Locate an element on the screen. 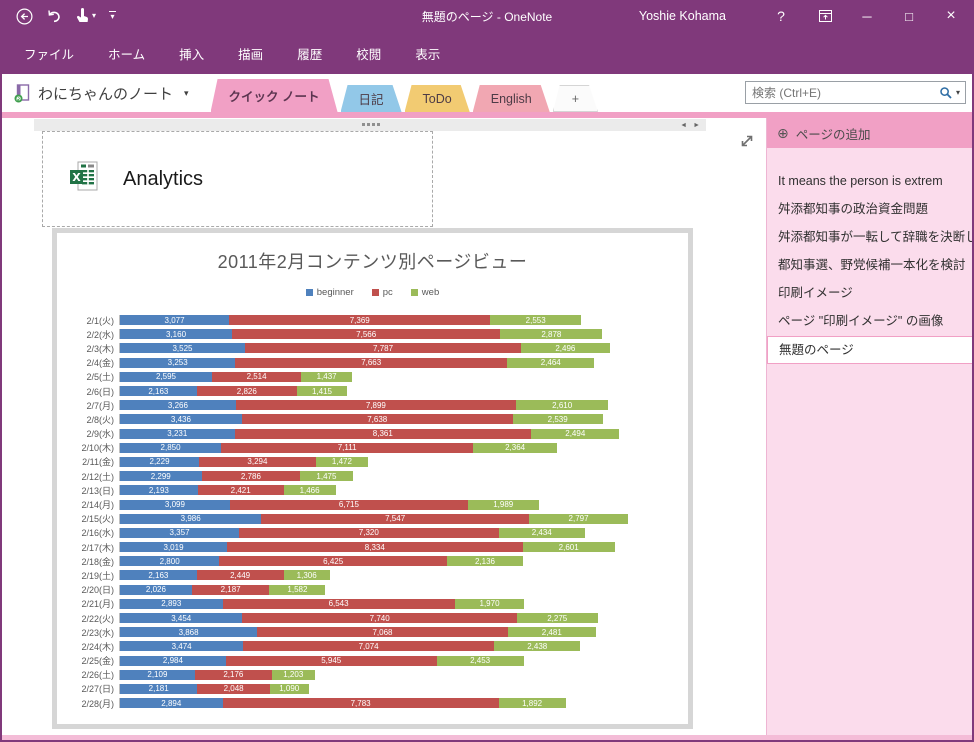 The height and width of the screenshot is (742, 974). page-list-item: 印刷イメージ is located at coordinates (869, 294).